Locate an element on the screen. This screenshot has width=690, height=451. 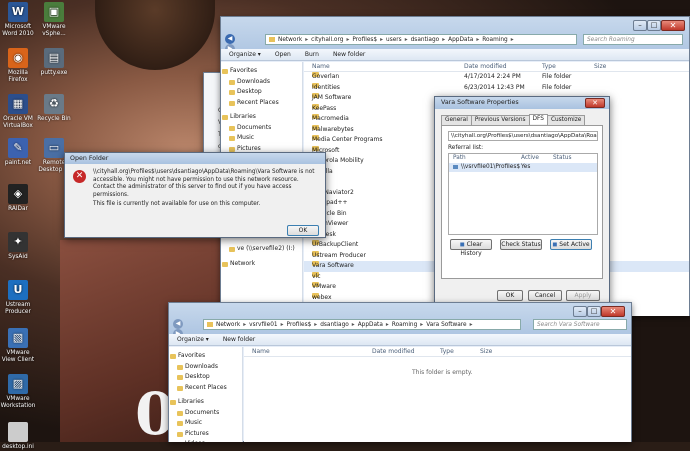
check-status-button: Check Status is located at coordinates (521, 244).